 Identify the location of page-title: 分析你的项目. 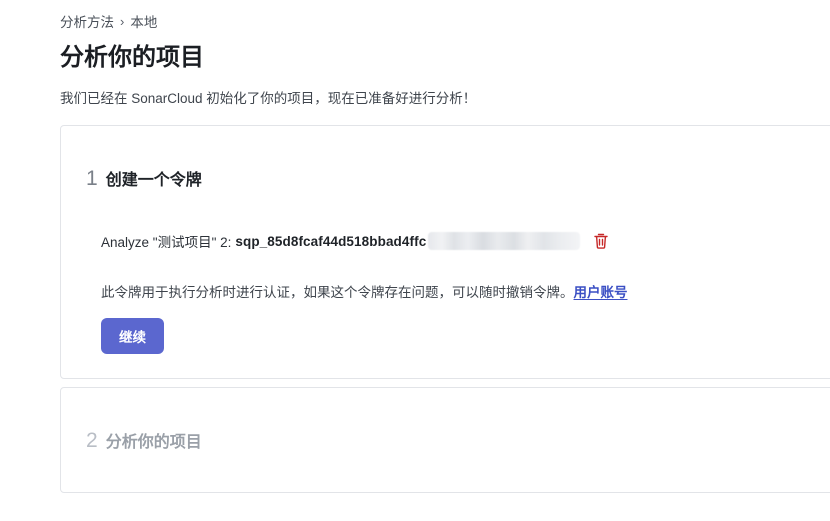
(132, 57).